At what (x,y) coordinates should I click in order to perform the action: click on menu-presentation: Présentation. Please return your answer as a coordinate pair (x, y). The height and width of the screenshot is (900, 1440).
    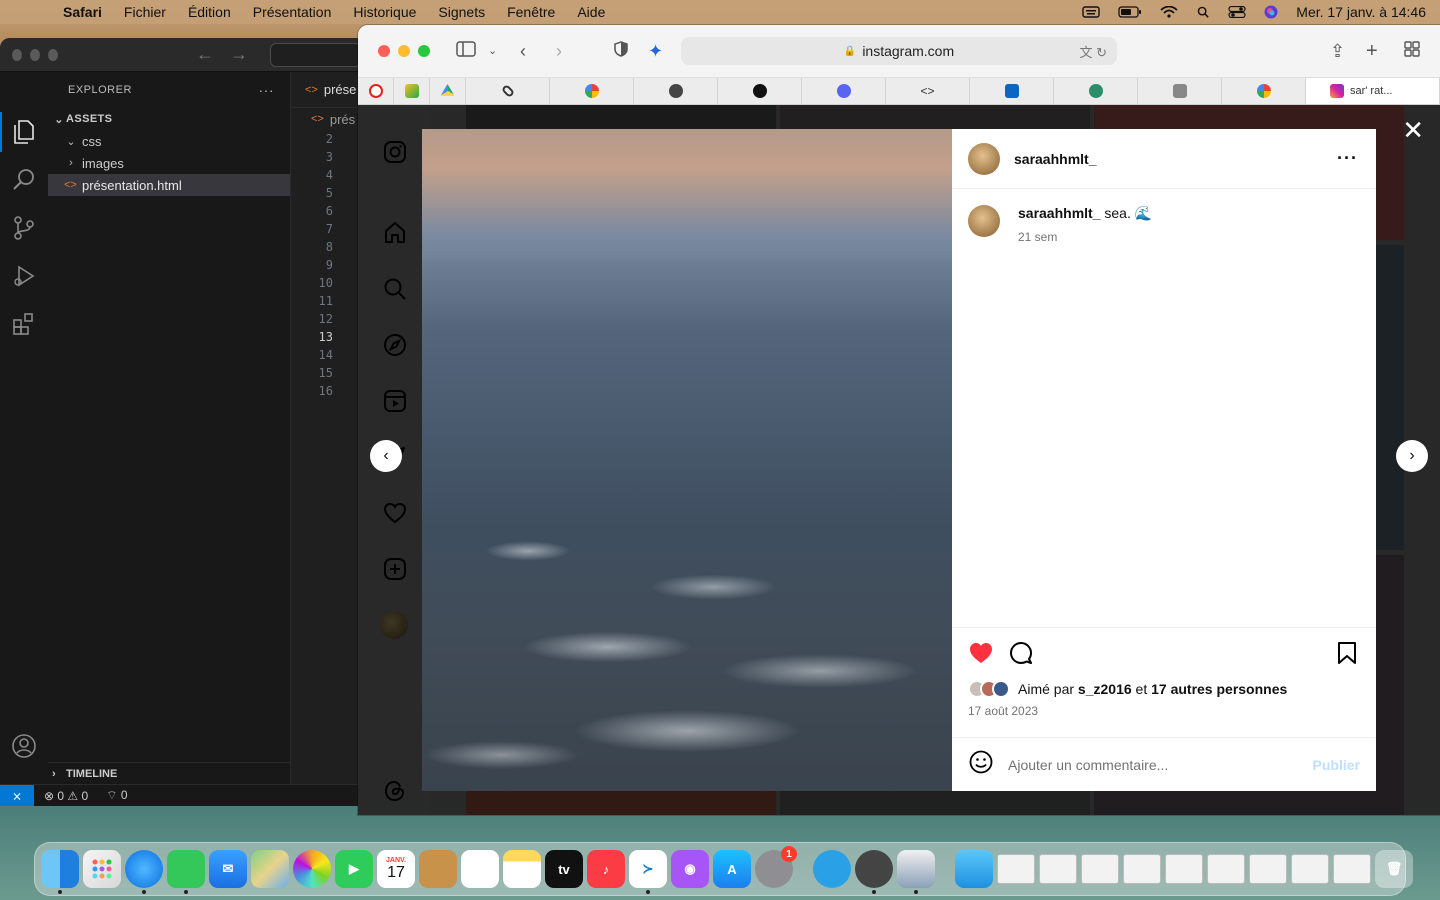
    Looking at the image, I should click on (292, 12).